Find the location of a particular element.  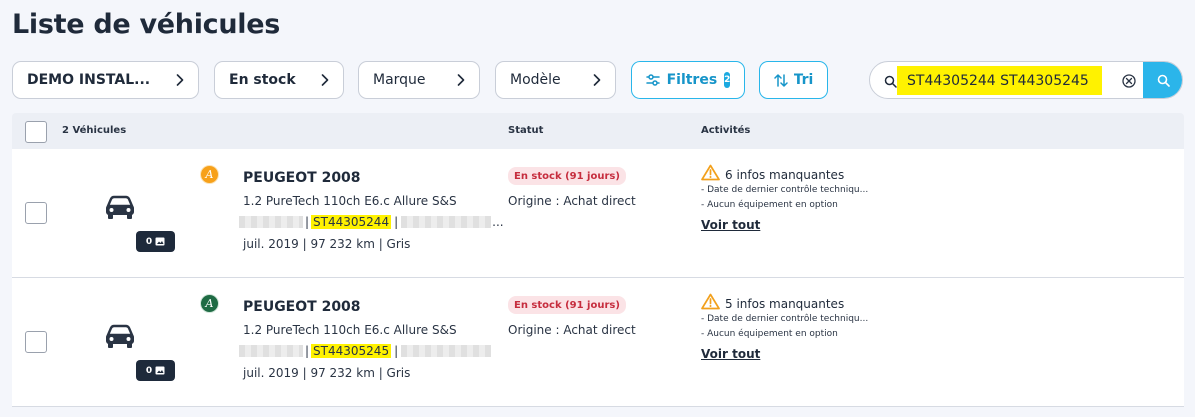

search-box is located at coordinates (1026, 80).